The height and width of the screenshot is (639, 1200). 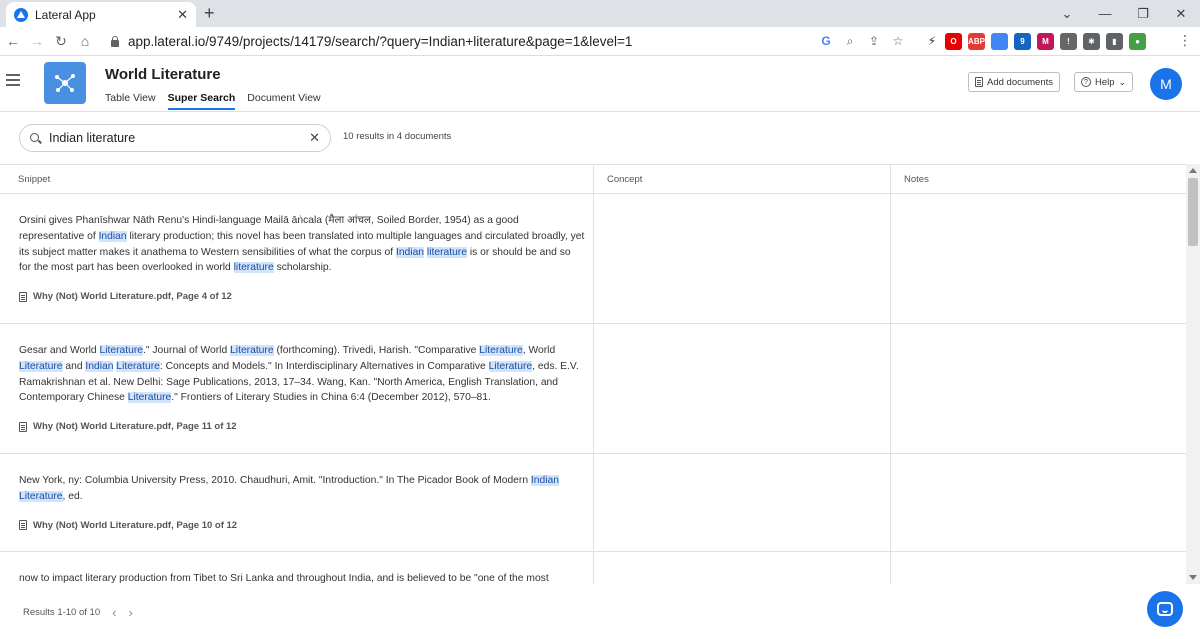 What do you see at coordinates (101, 14) in the screenshot?
I see `browser-tab: Lateral App ✕` at bounding box center [101, 14].